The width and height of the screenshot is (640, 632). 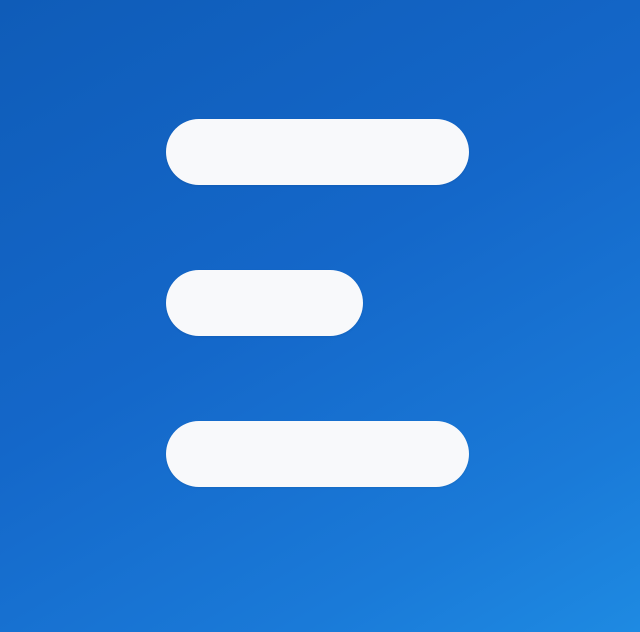 What do you see at coordinates (317, 454) in the screenshot?
I see `menu-bar-bottom` at bounding box center [317, 454].